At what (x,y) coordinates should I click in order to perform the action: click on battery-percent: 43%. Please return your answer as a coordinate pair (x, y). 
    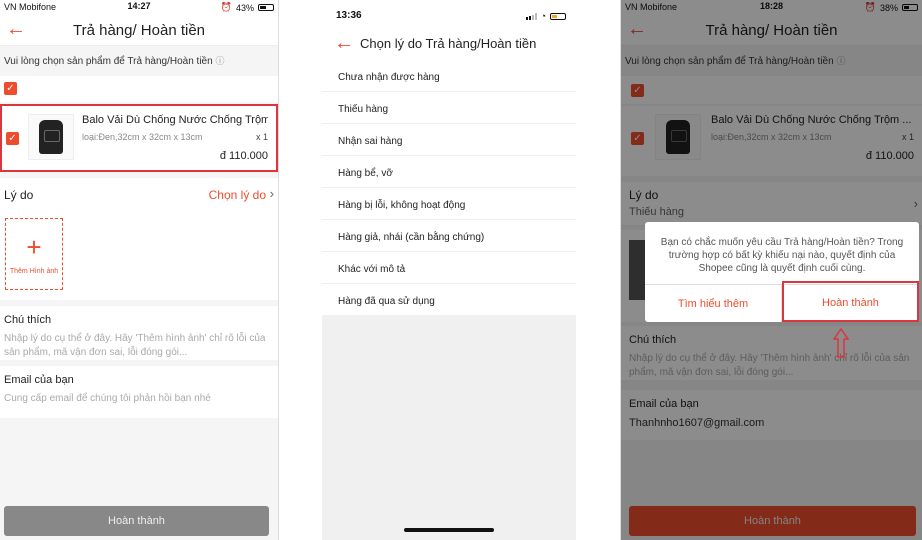
    Looking at the image, I should click on (244, 7).